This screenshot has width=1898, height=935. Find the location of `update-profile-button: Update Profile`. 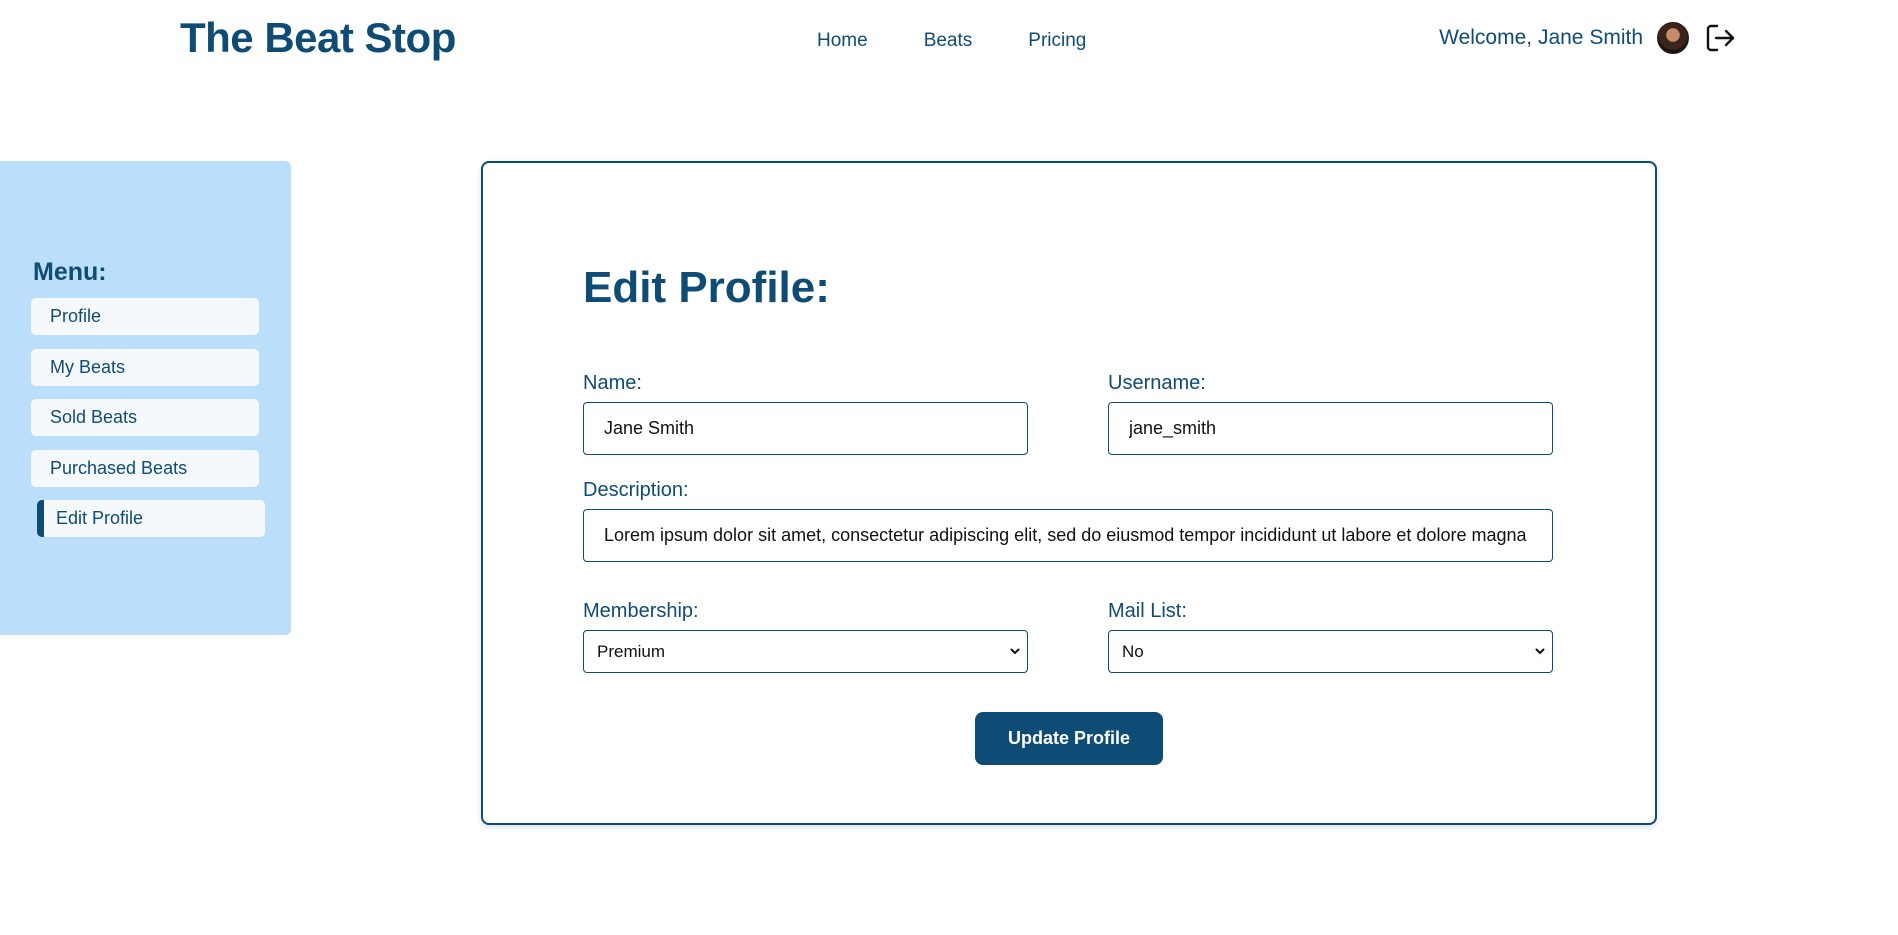

update-profile-button: Update Profile is located at coordinates (1069, 738).